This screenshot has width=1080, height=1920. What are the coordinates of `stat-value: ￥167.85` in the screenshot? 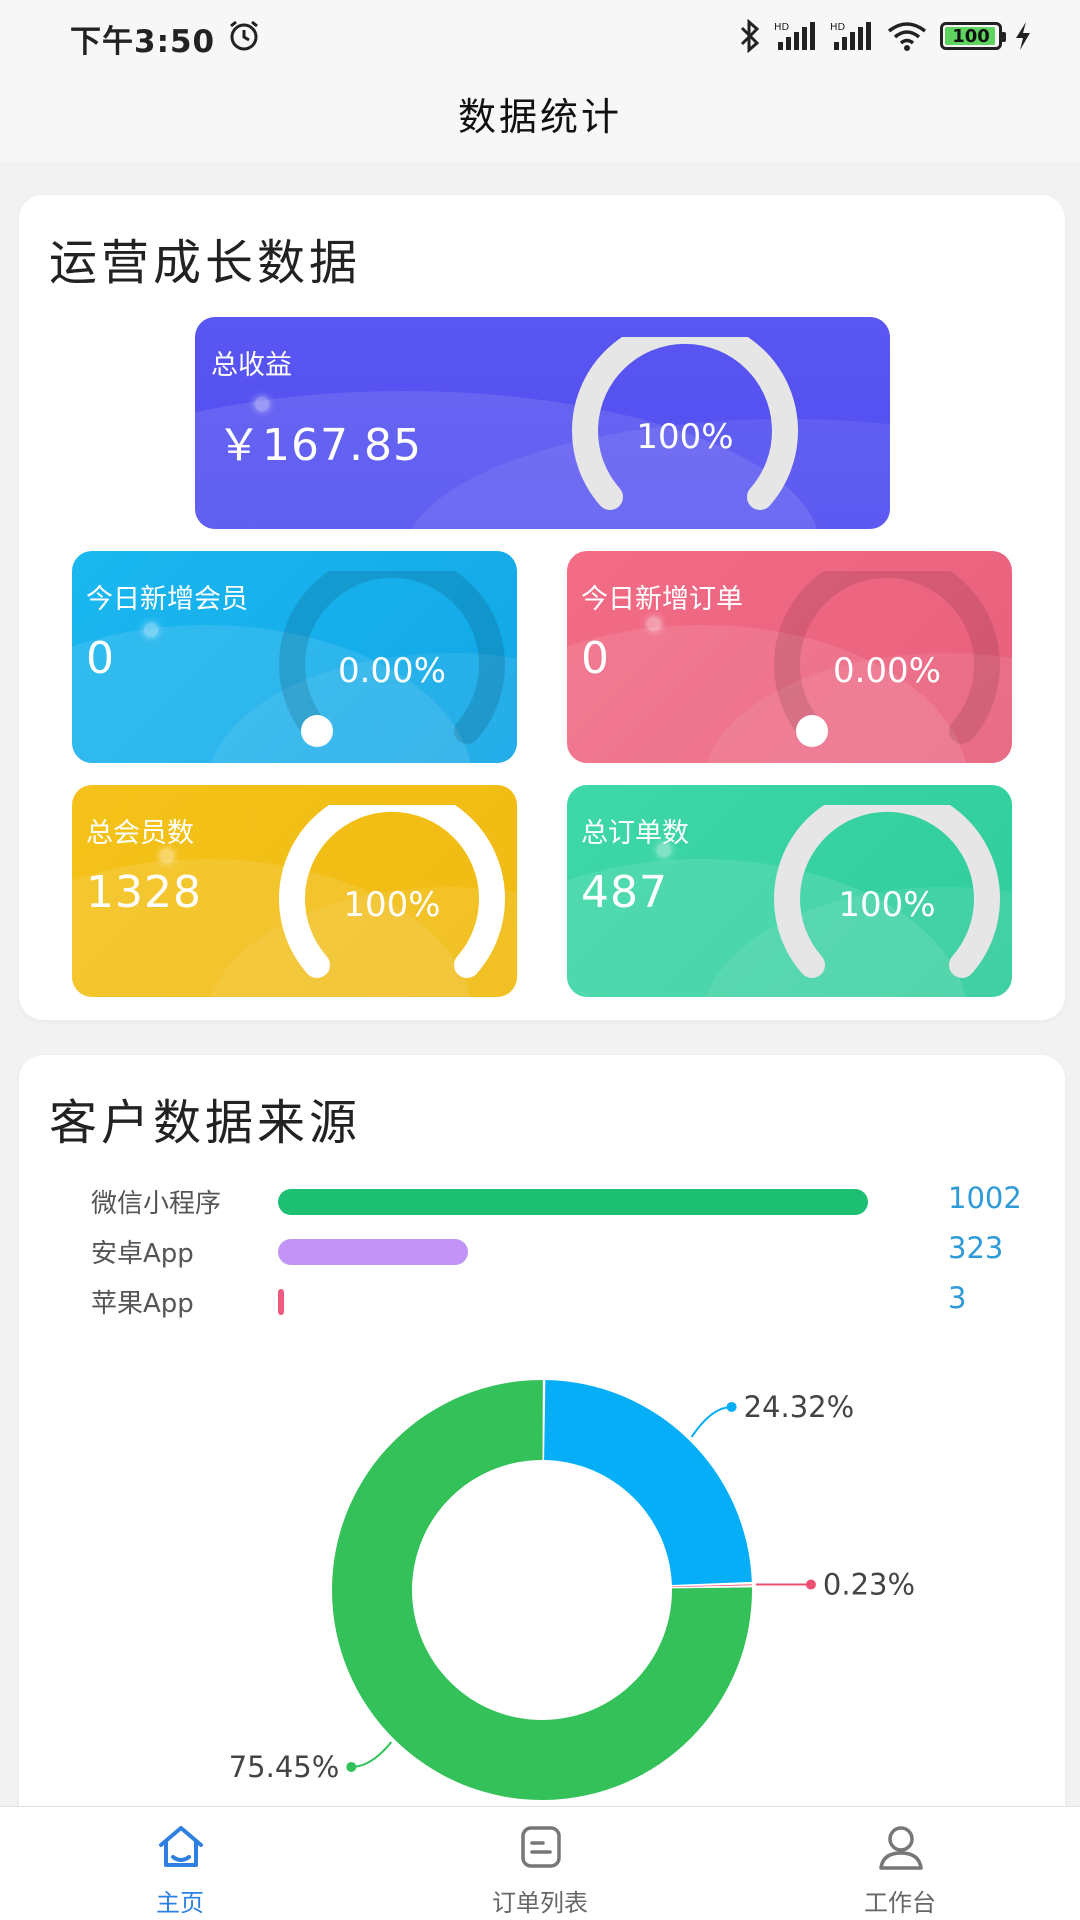 It's located at (319, 445).